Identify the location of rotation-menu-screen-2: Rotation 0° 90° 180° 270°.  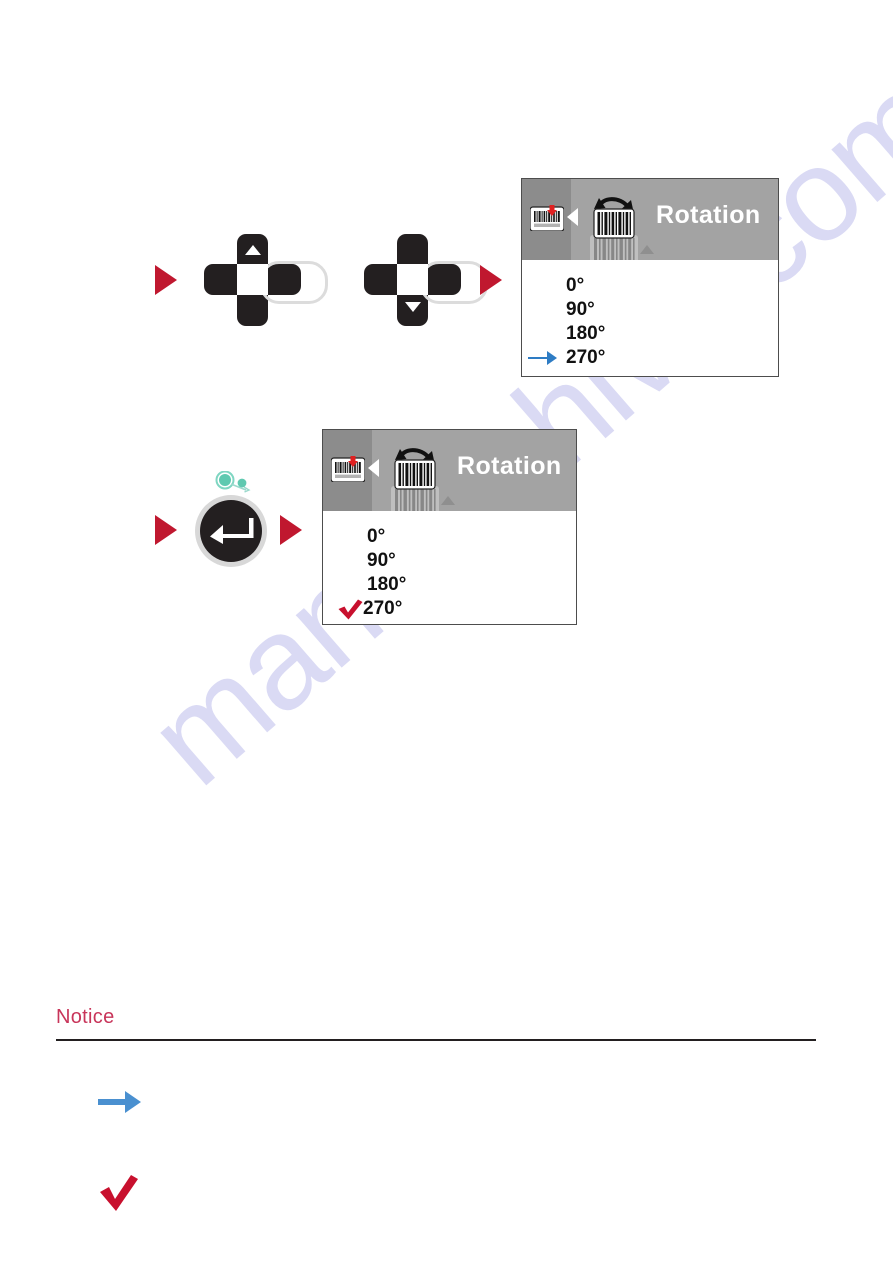
(449, 527).